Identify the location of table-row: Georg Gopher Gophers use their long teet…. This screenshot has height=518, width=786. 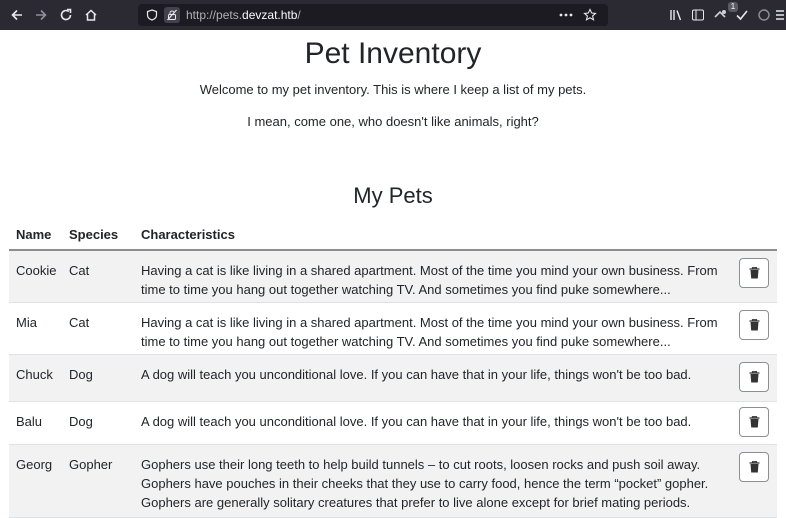
(393, 481).